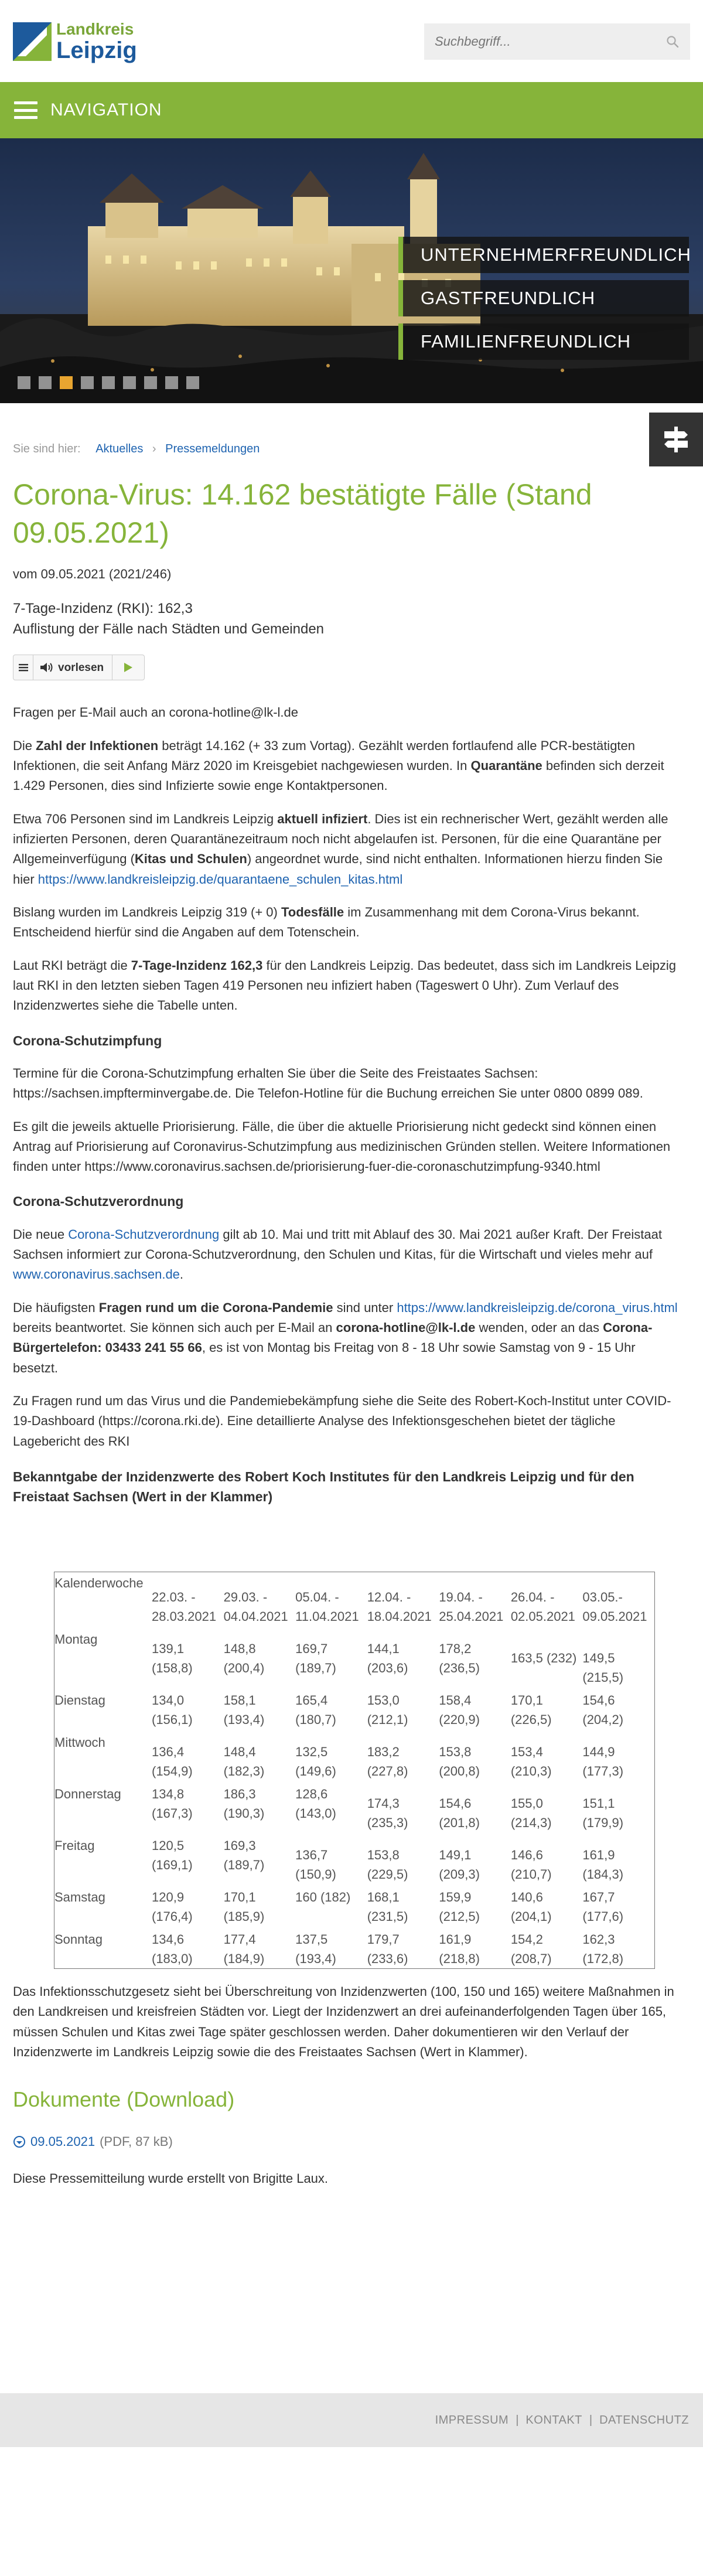 This screenshot has width=703, height=2576. Describe the element at coordinates (459, 1948) in the screenshot. I see `table-cell: 161,9 (218,8)` at that location.